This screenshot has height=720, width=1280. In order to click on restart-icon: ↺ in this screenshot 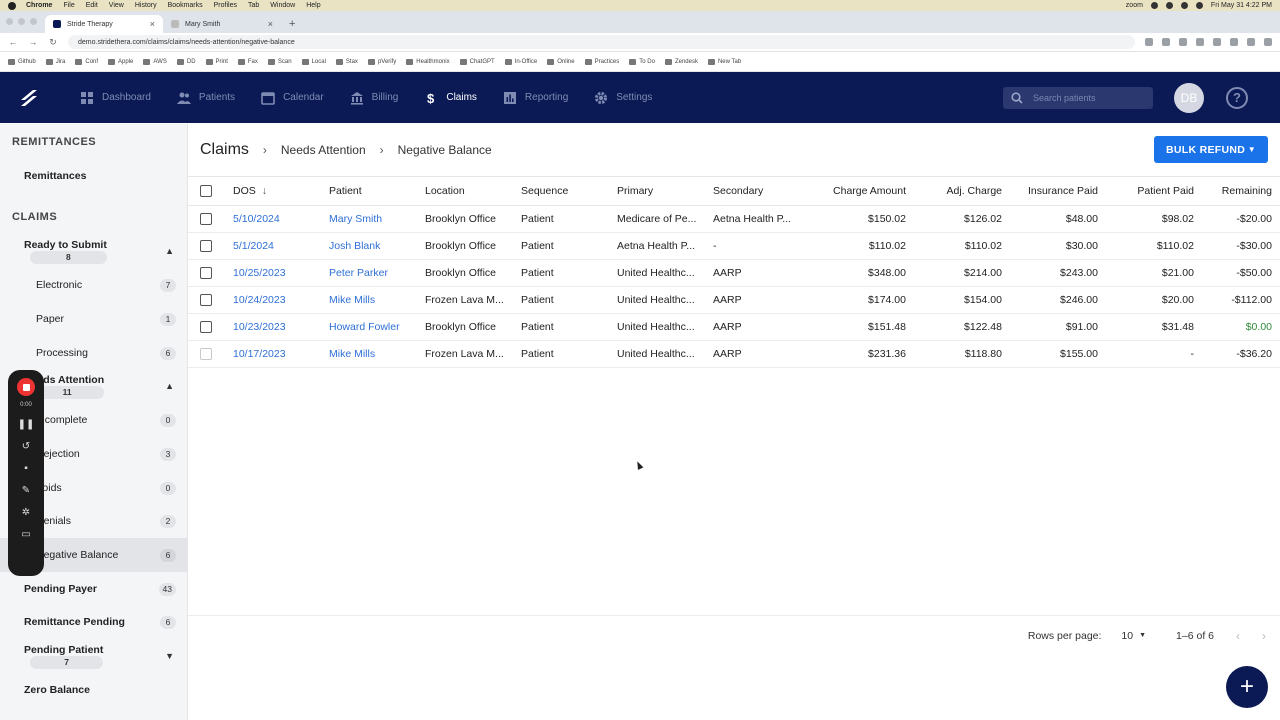, I will do `click(26, 447)`.